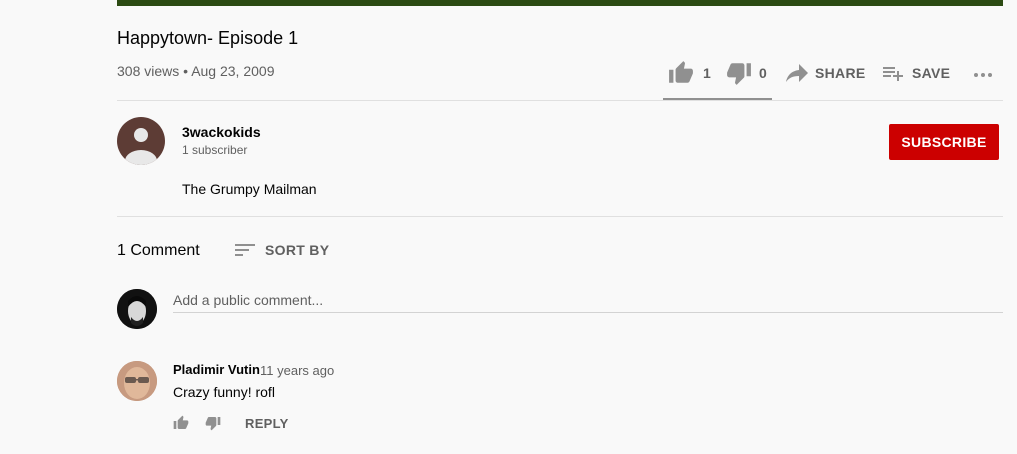 The width and height of the screenshot is (1017, 454). I want to click on reply-button: REPLY, so click(267, 423).